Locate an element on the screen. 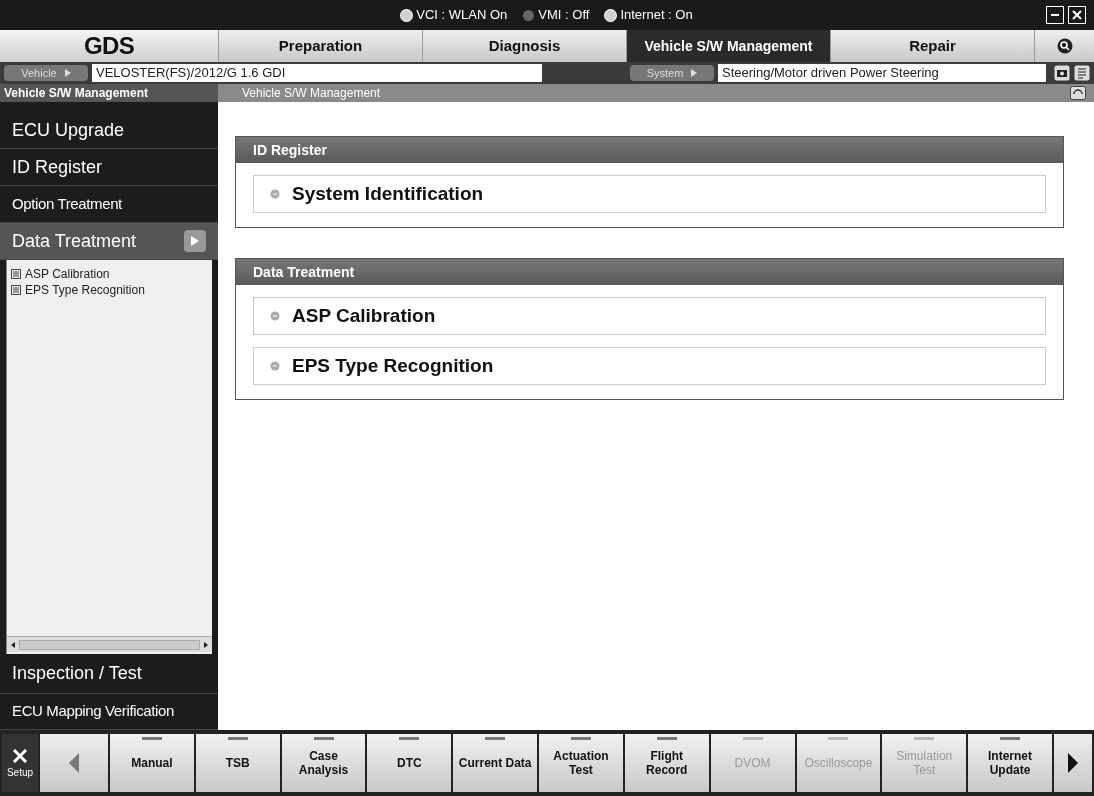 This screenshot has height=796, width=1094. logo: GDS is located at coordinates (109, 46).